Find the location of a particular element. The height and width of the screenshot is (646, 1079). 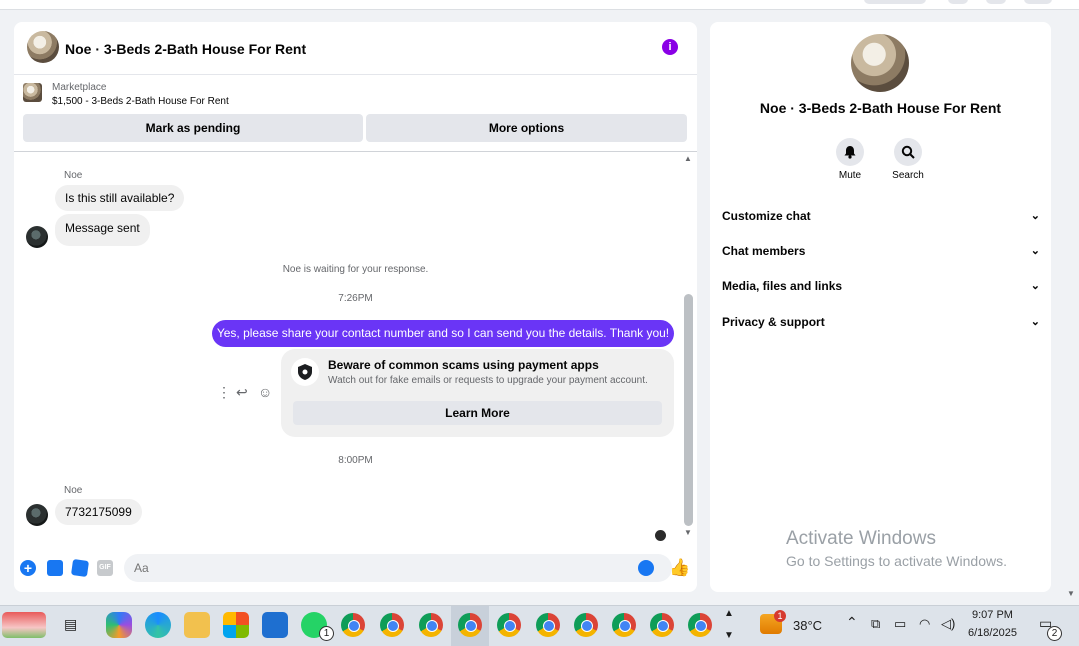

bell-icon is located at coordinates (850, 152).